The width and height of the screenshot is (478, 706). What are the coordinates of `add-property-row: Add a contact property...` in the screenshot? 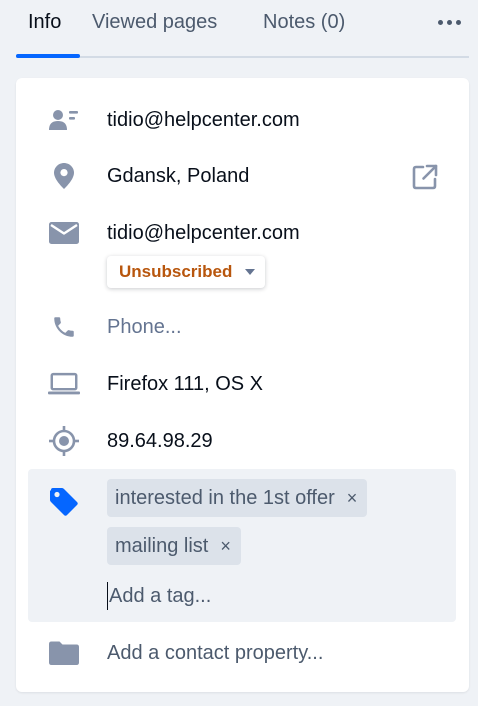 It's located at (242, 653).